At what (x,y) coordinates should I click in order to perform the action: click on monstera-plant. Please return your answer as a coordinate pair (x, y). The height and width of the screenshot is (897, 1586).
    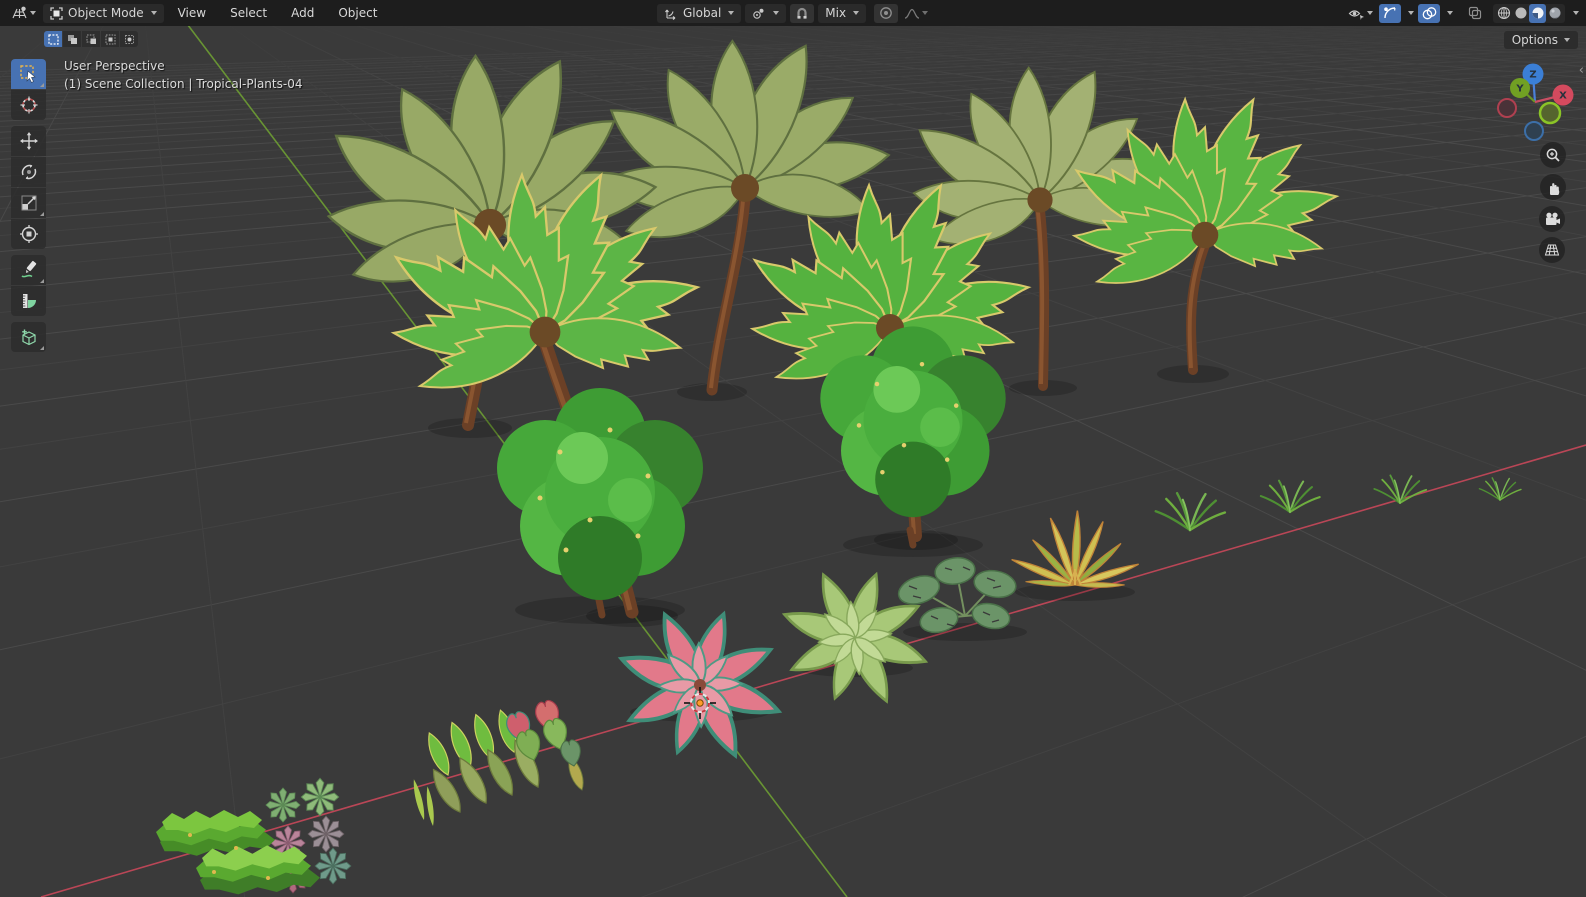
    Looking at the image, I should click on (956, 595).